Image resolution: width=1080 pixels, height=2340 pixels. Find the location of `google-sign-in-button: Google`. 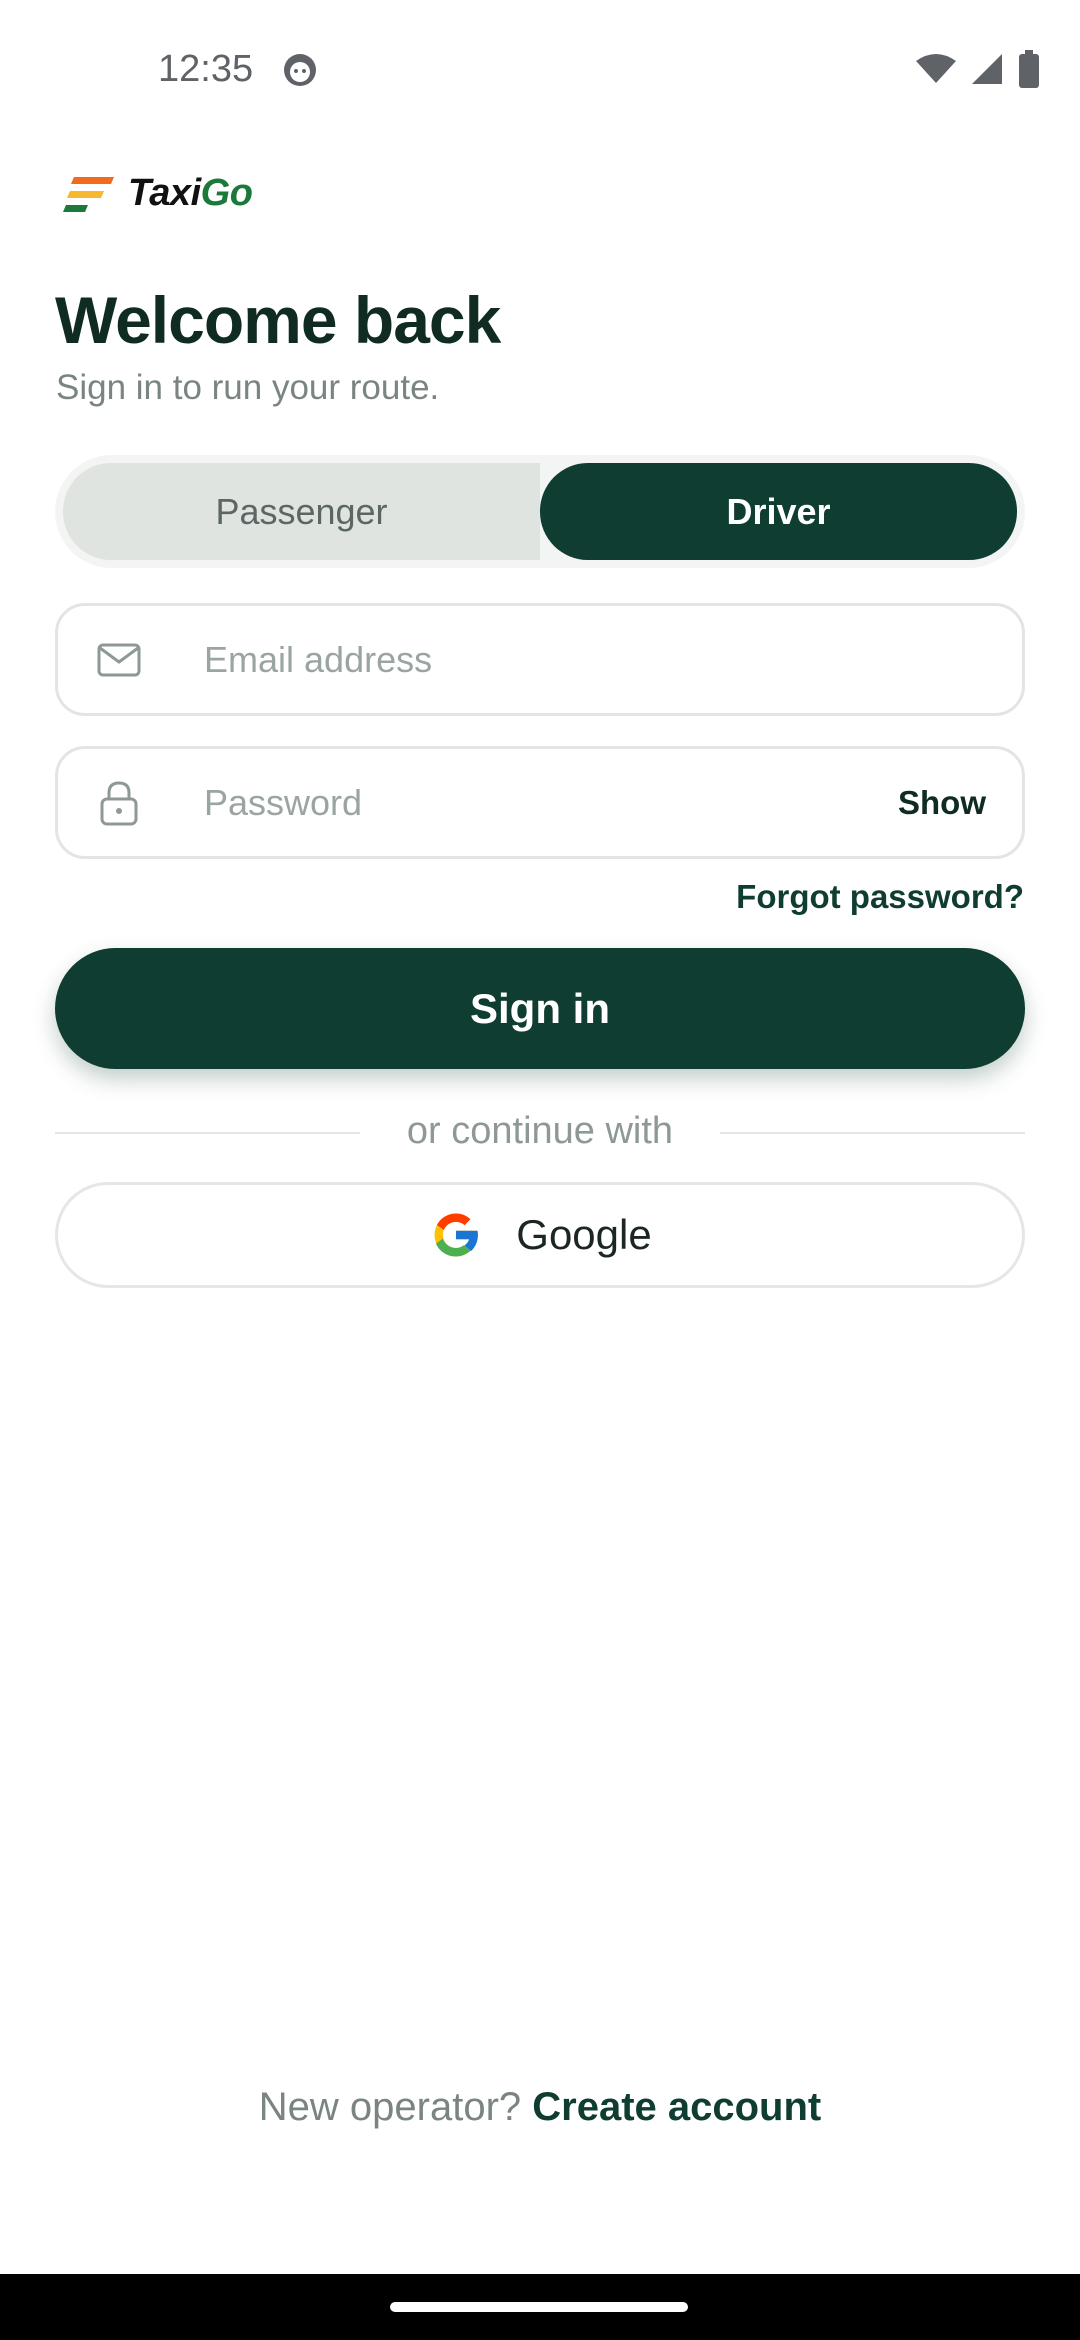

google-sign-in-button: Google is located at coordinates (540, 1235).